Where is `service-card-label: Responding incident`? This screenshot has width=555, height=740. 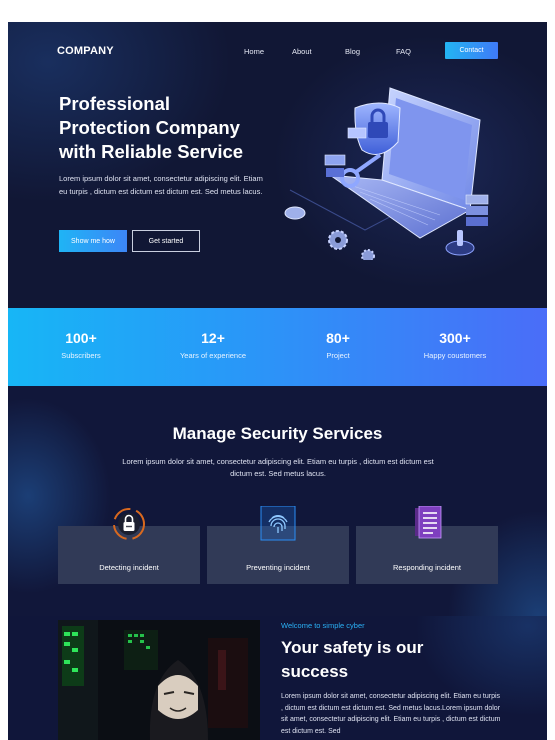 service-card-label: Responding incident is located at coordinates (427, 567).